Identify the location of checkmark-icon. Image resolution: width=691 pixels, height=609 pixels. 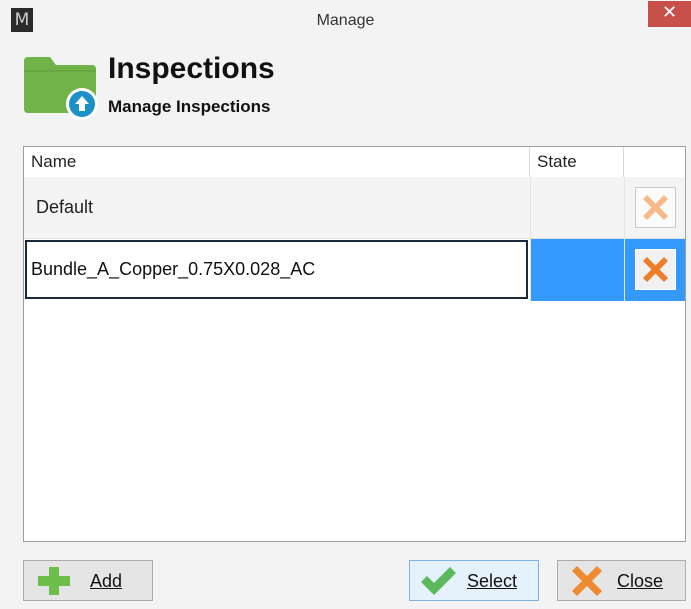
(438, 581).